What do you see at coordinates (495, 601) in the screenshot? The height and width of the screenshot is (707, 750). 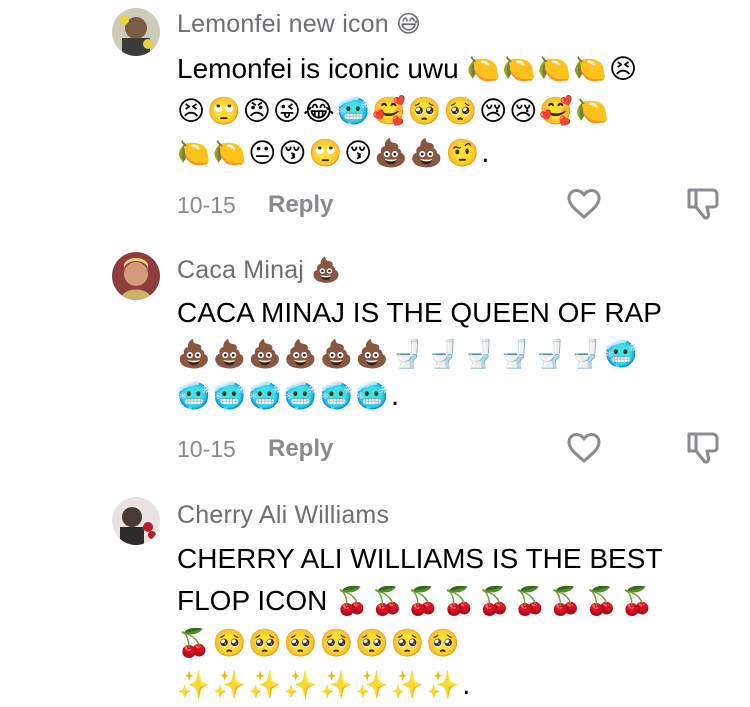 I see `comment-emoji-run: 🍒🍒🍒🍒🍒🍒🍒🍒🍒` at bounding box center [495, 601].